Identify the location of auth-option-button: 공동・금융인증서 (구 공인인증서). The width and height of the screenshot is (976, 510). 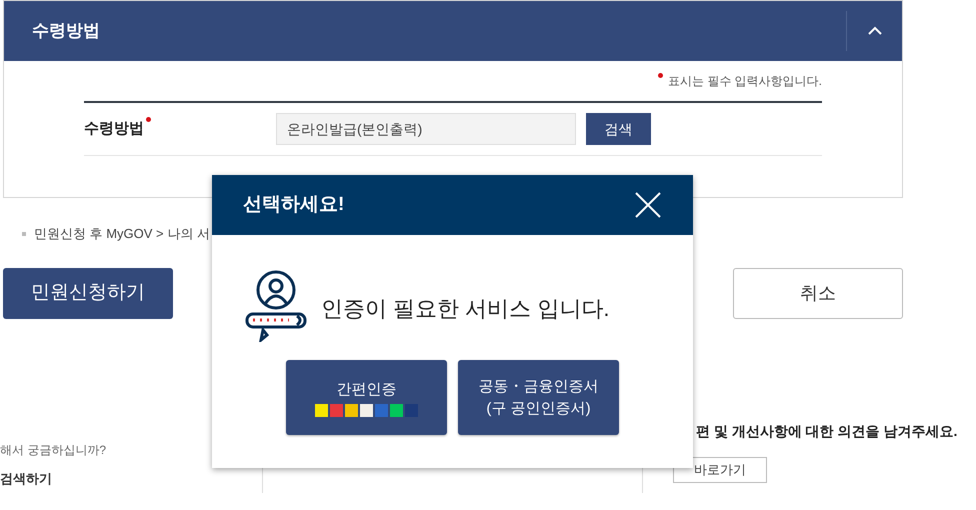
(538, 397).